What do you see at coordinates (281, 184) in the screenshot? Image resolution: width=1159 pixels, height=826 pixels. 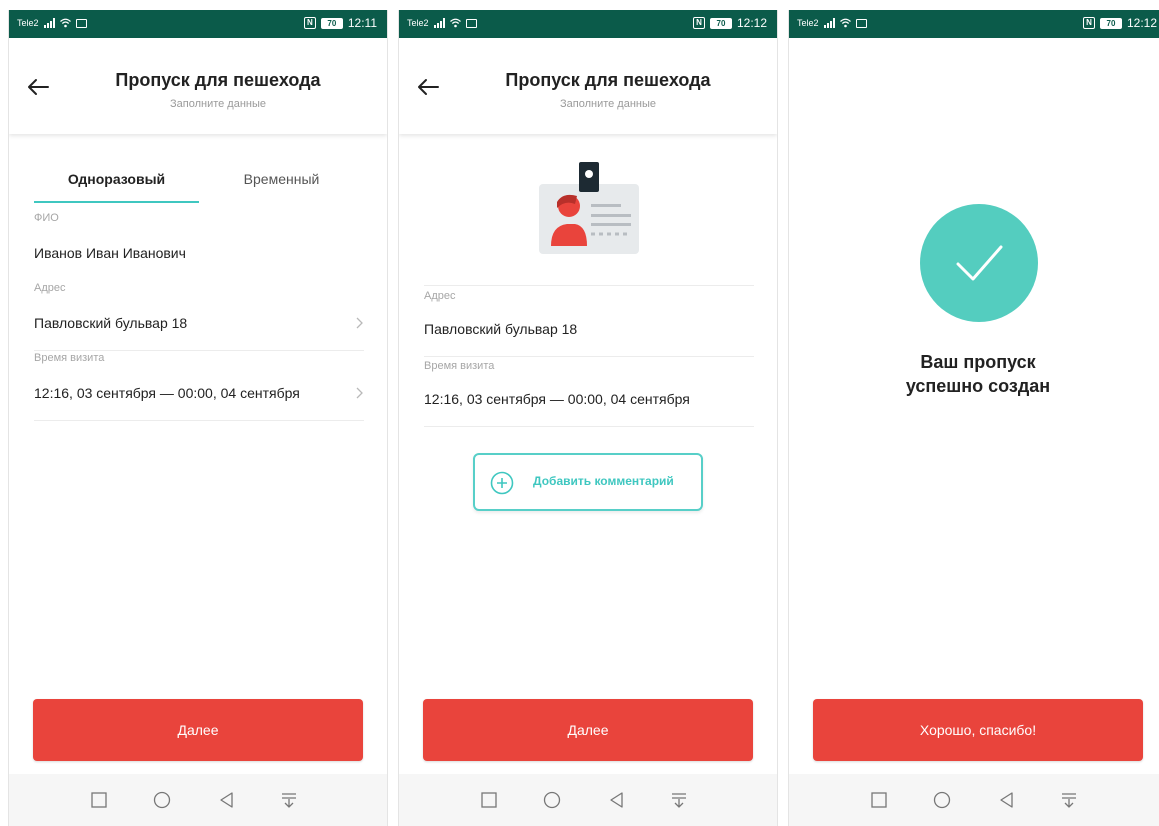 I see `tab-temporary: Временный` at bounding box center [281, 184].